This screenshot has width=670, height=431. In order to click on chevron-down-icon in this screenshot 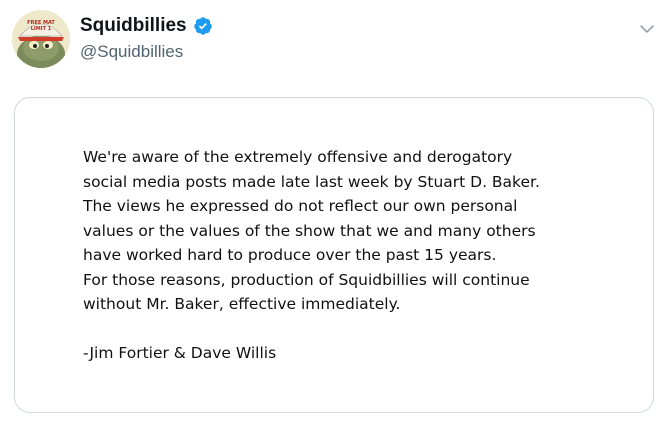, I will do `click(647, 29)`.